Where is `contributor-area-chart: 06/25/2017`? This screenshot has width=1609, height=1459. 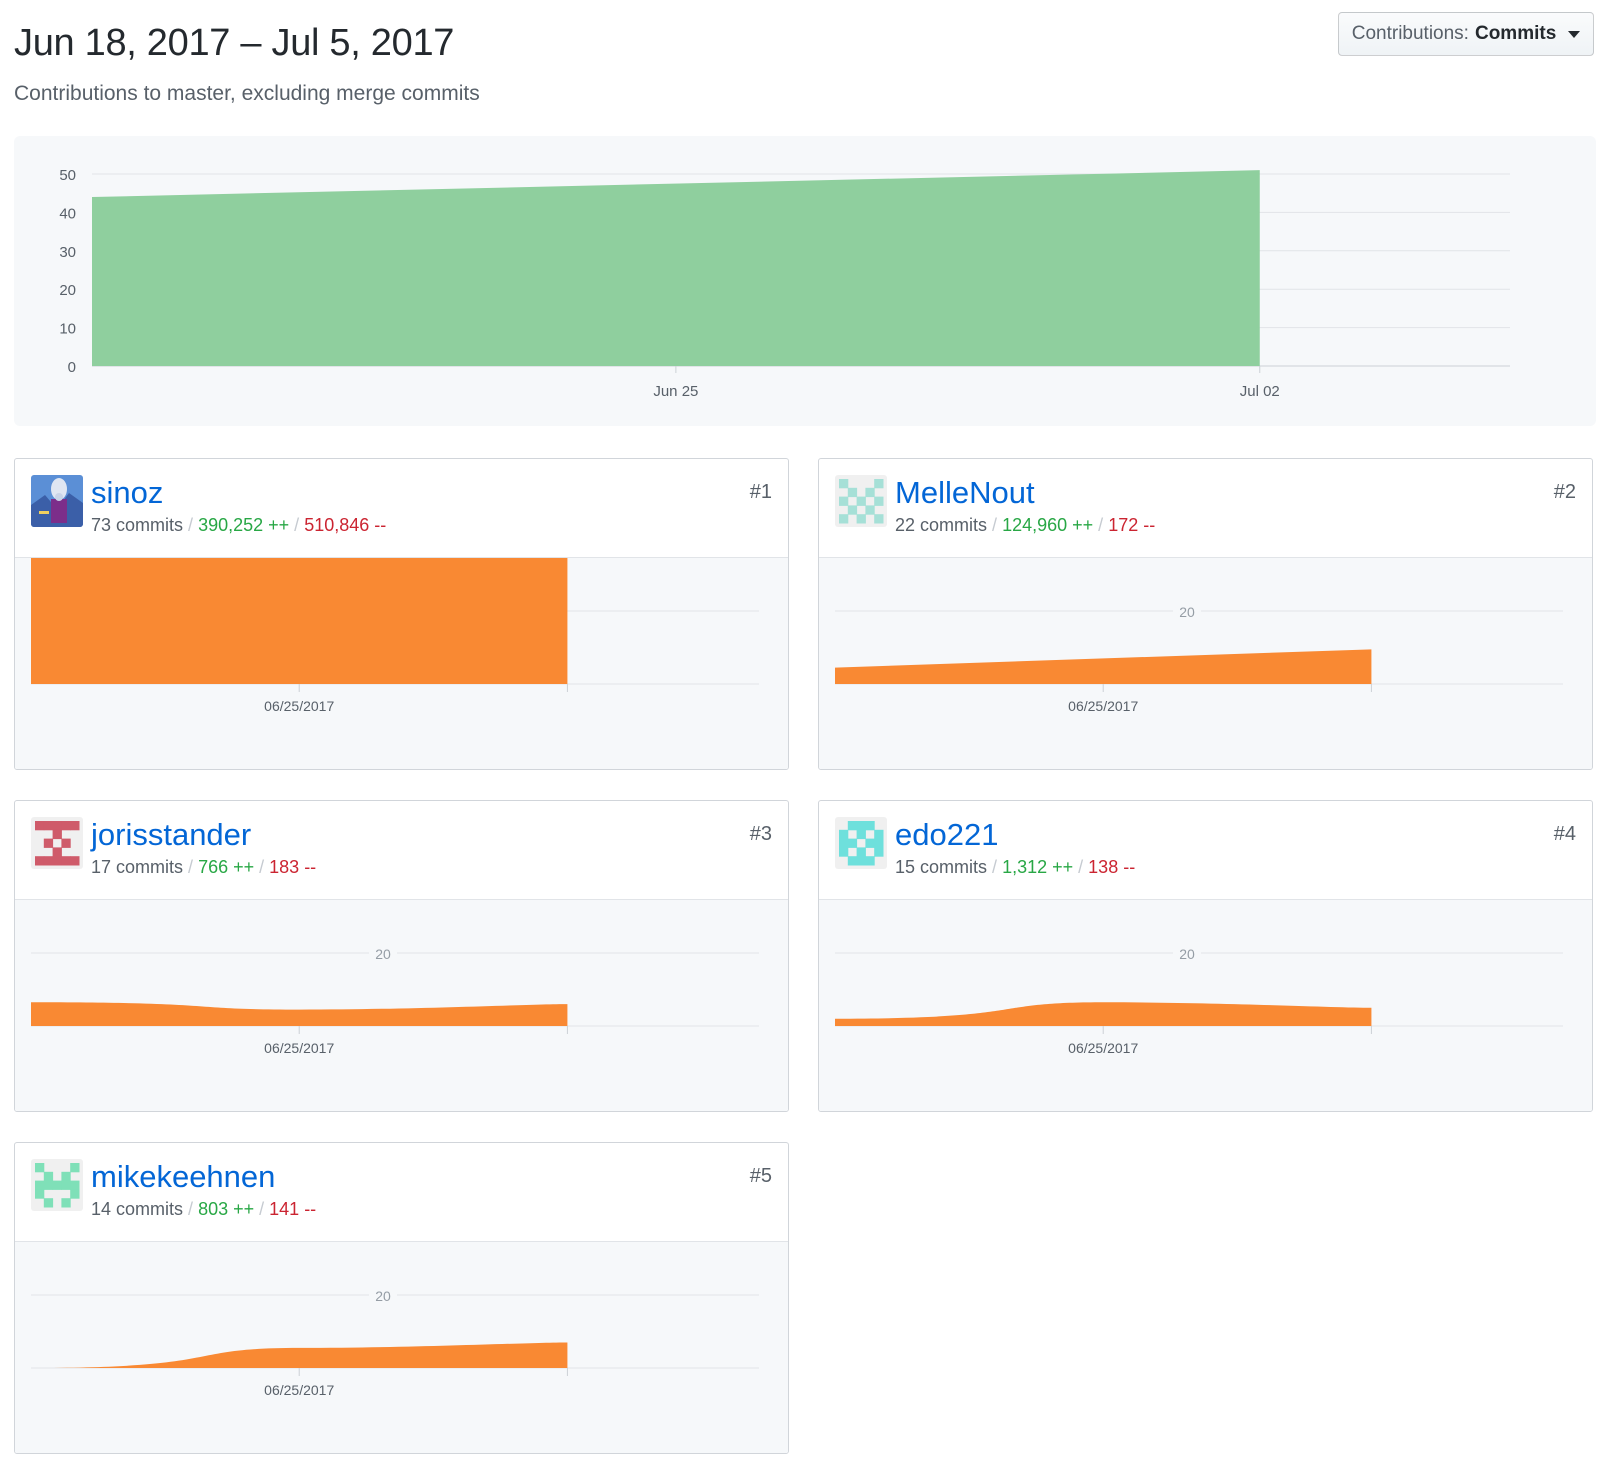 contributor-area-chart: 06/25/2017 is located at coordinates (395, 636).